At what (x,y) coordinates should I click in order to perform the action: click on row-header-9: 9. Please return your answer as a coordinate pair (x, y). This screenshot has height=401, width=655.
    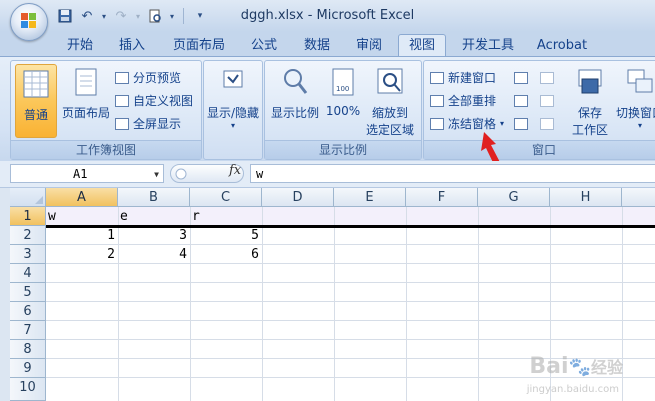
    Looking at the image, I should click on (28, 368).